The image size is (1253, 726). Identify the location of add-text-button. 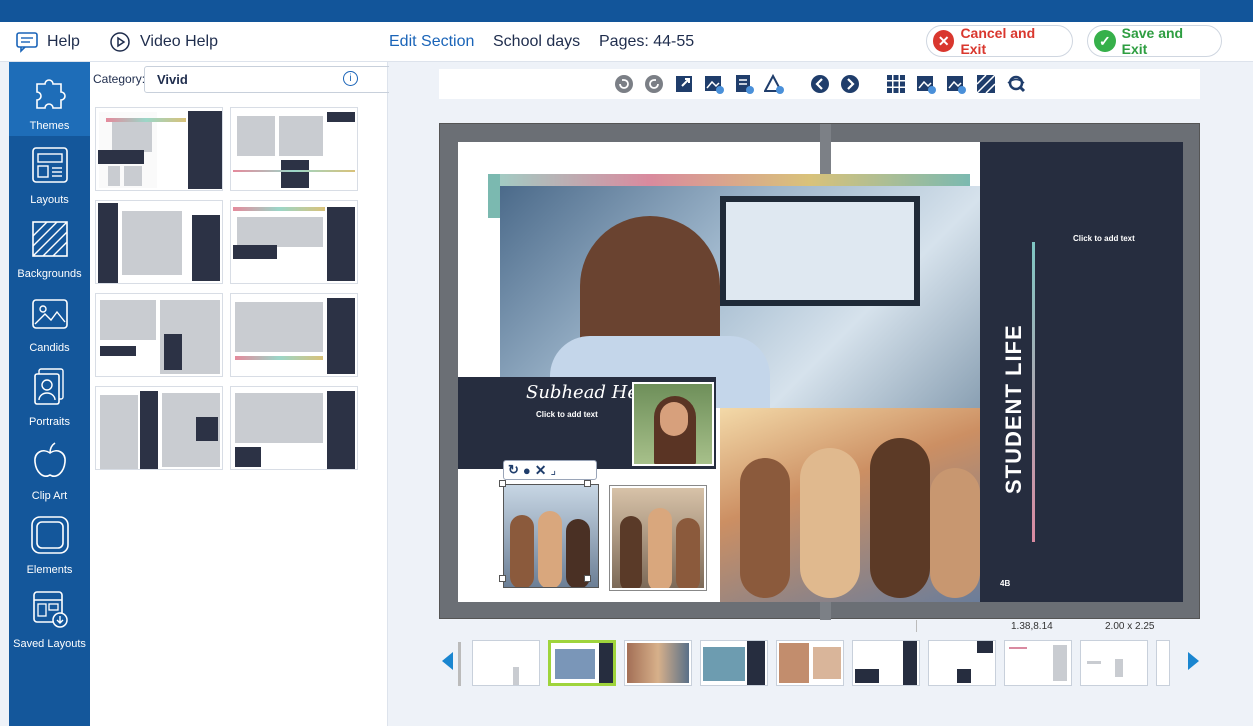
(744, 84).